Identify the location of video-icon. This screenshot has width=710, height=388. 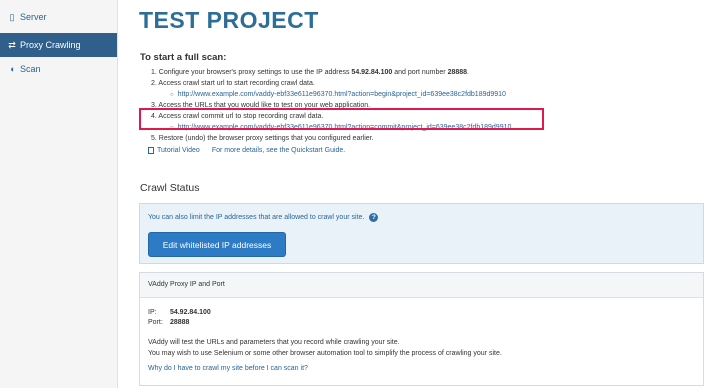
(151, 150).